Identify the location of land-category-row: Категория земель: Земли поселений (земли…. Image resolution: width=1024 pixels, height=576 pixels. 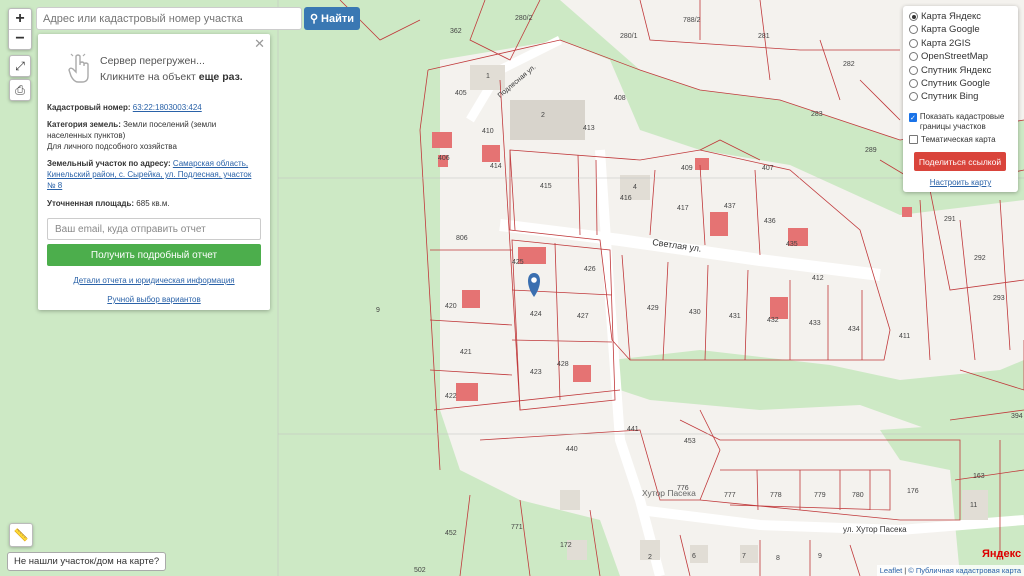
(132, 130).